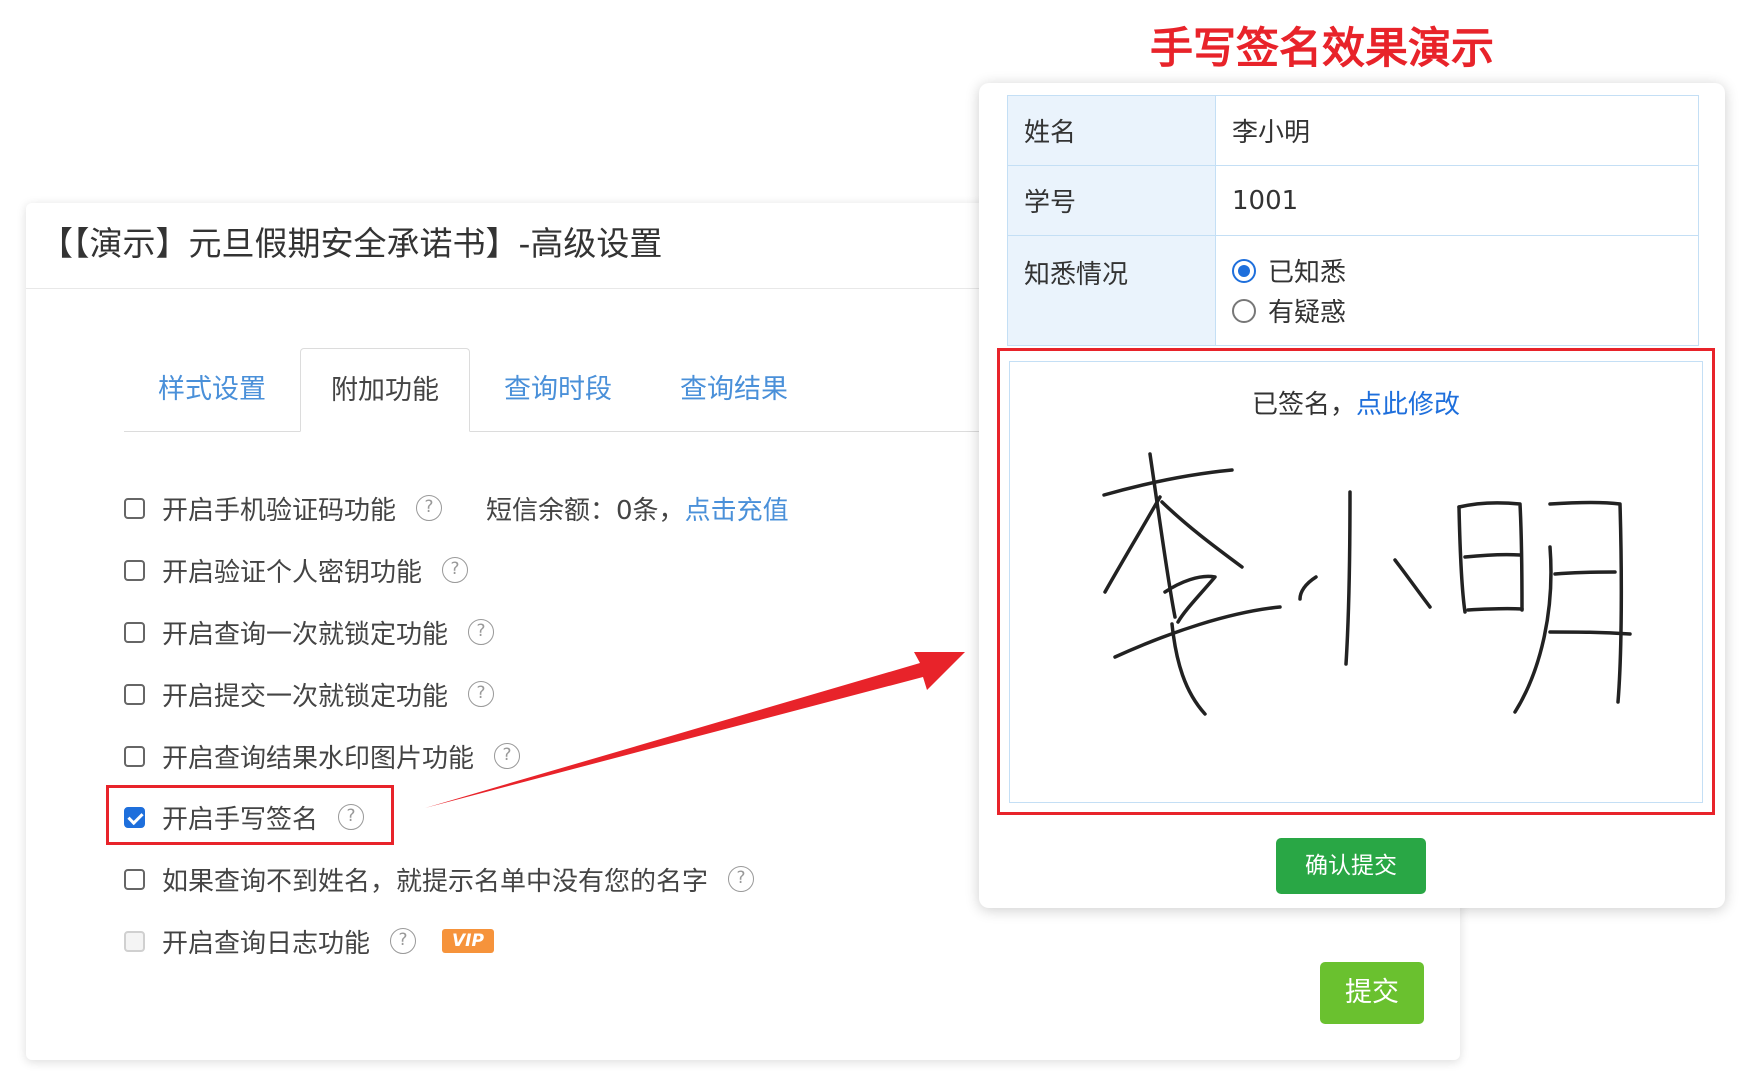 This screenshot has width=1751, height=1084. I want to click on student-info-table: 姓名 李小明 学号 1001 知悉情况 已知悉 有疑惑, so click(1353, 220).